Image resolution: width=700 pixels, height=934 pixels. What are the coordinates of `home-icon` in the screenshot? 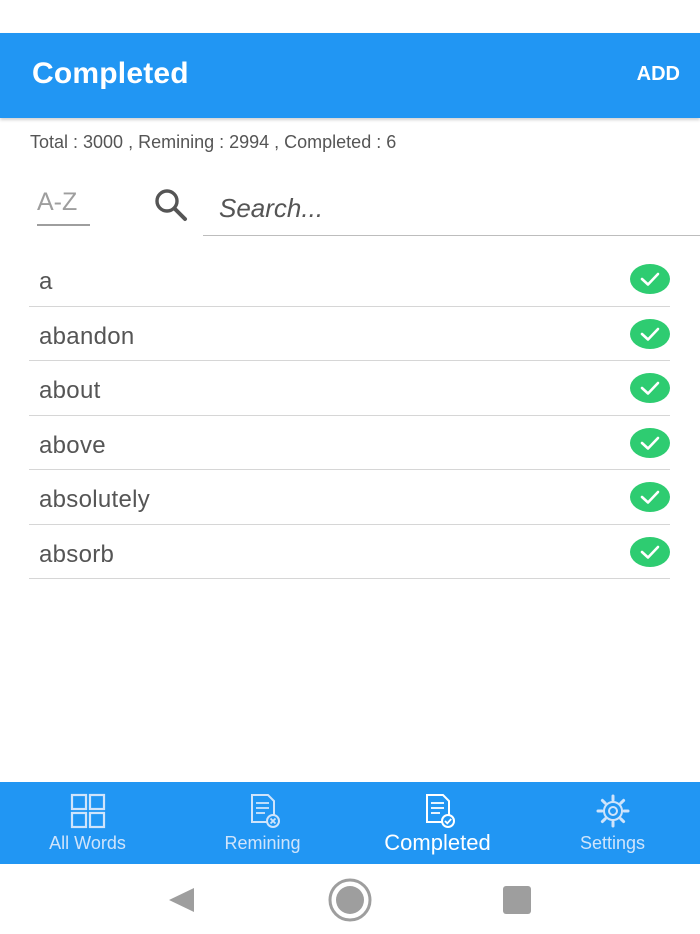 It's located at (350, 900).